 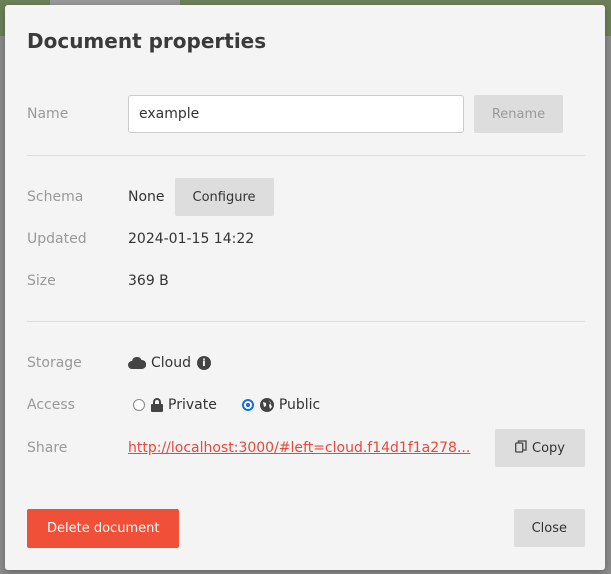 I want to click on access-option-private: Private, so click(x=175, y=405).